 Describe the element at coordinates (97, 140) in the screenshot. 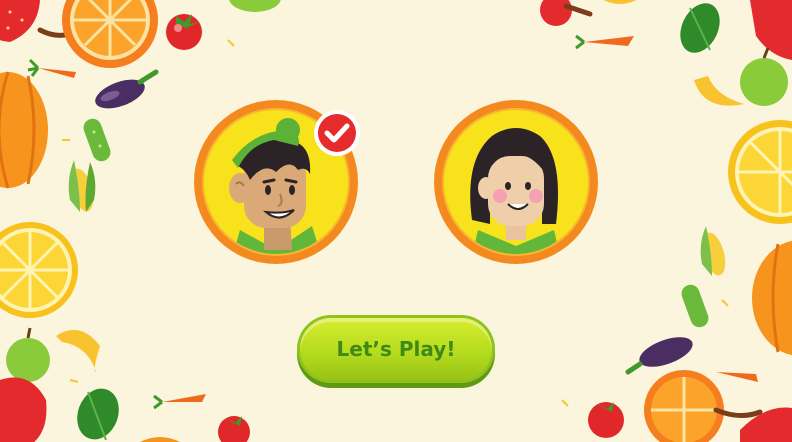

I see `cucumber-icon` at that location.